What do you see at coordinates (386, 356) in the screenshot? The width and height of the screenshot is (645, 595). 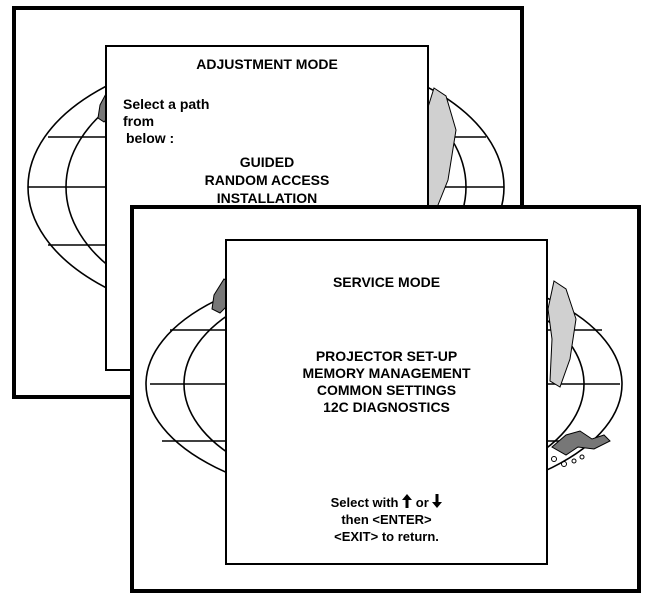 I see `option-projector-setup: PROJECTOR SET-UP` at bounding box center [386, 356].